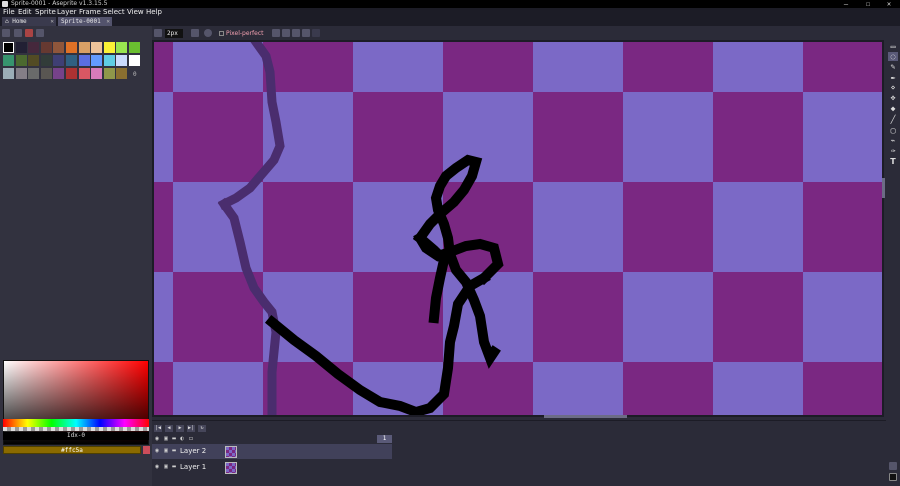 The height and width of the screenshot is (486, 900). Describe the element at coordinates (893, 77) in the screenshot. I see `eyedropper-tool-icon: ✒` at that location.